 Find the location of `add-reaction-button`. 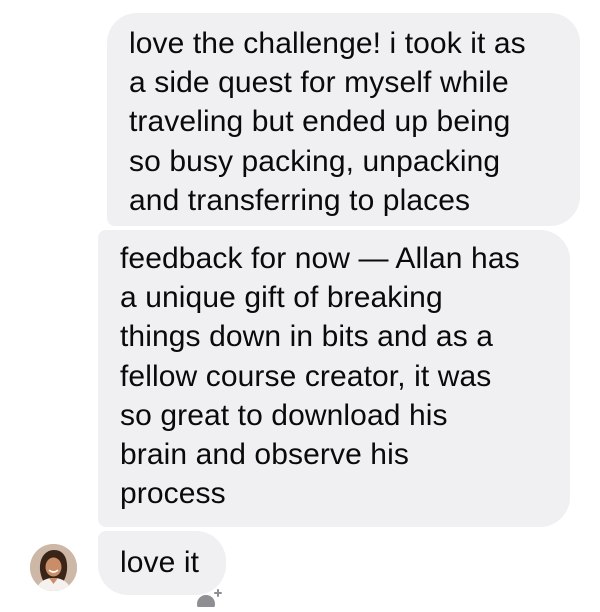

add-reaction-button is located at coordinates (209, 600).